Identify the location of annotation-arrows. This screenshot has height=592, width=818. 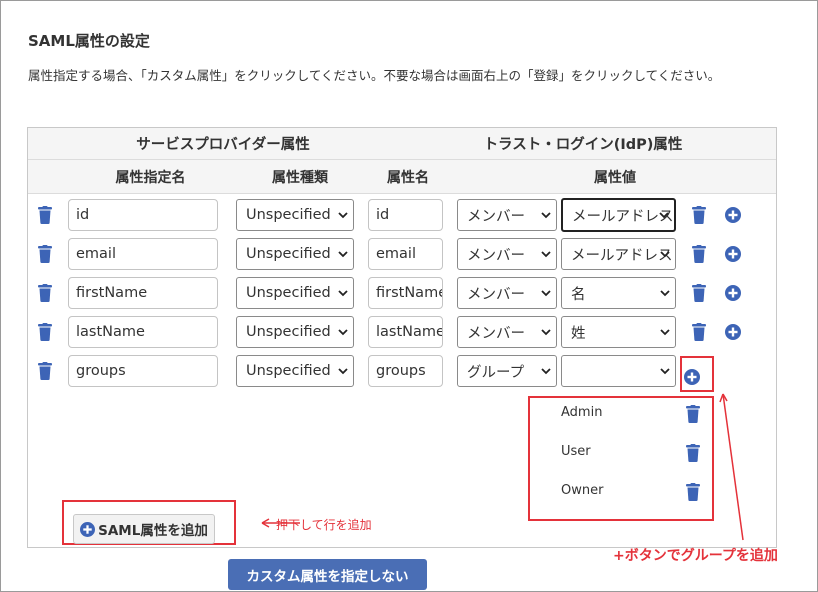
(502, 467).